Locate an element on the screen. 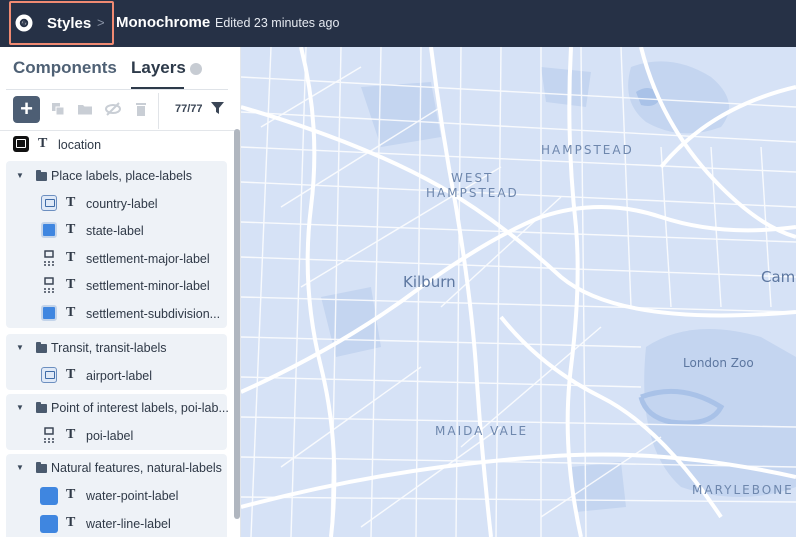  layer-row-settlement-minor-label: T settlement-minor-label is located at coordinates (116, 285).